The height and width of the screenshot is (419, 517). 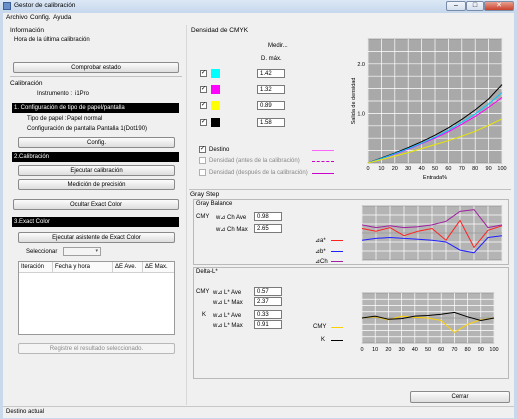 I want to click on magenta-dmax-value: 1.32, so click(x=271, y=89).